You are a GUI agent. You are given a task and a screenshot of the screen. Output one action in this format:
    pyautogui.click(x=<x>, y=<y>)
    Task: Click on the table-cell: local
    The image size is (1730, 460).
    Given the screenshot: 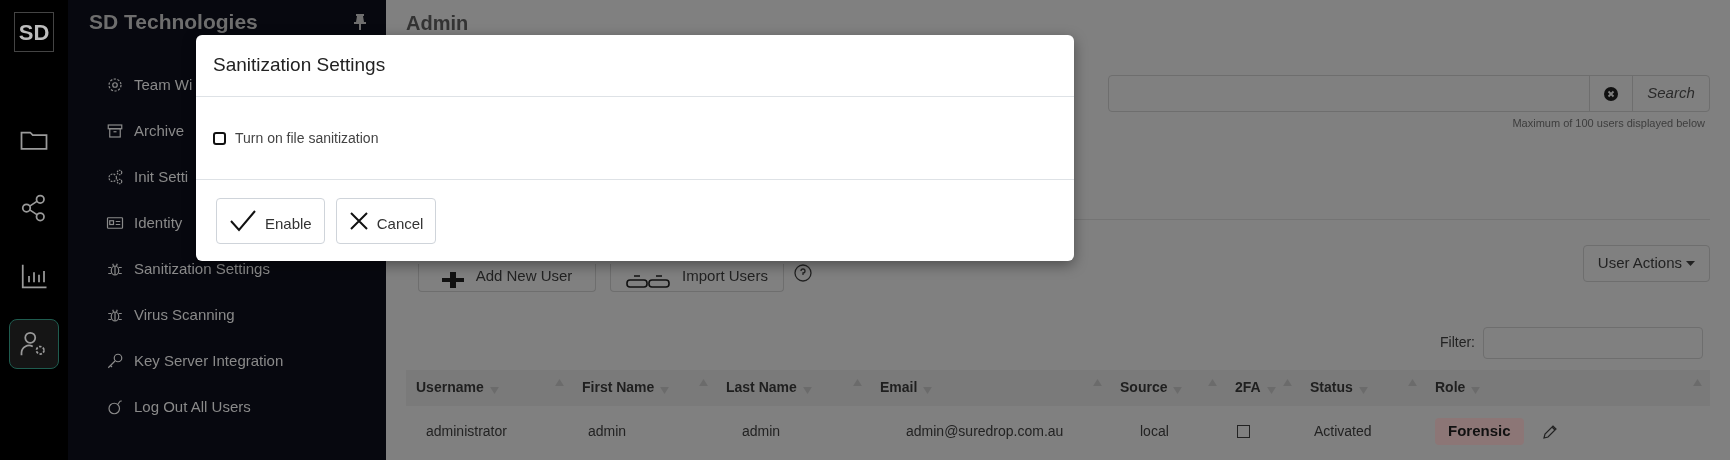 What is the action you would take?
    pyautogui.click(x=1154, y=431)
    